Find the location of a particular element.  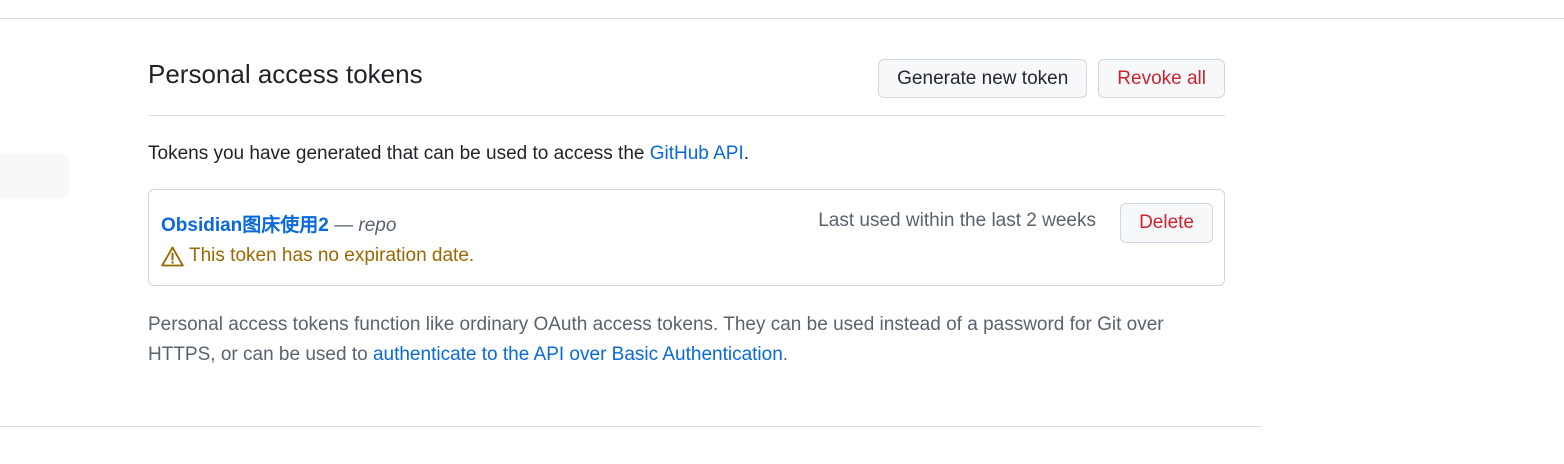

alert-triangle-icon is located at coordinates (172, 256).